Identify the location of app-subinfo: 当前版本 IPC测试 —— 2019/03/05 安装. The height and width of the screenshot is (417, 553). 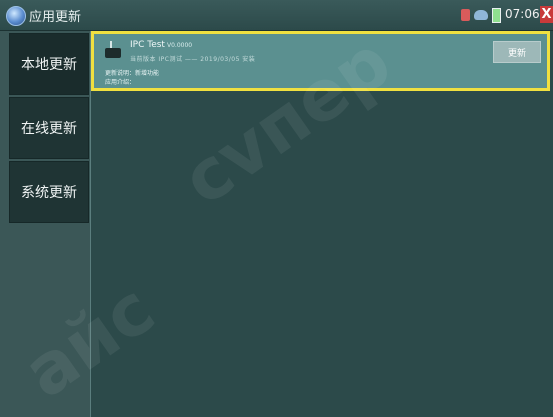
(193, 59).